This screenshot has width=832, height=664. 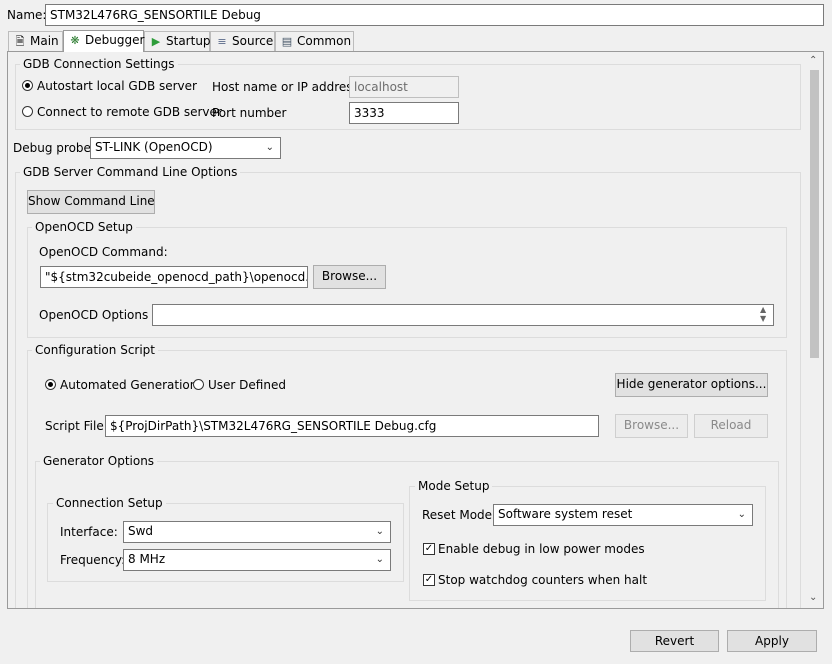 I want to click on common-icon: ▤, so click(x=287, y=41).